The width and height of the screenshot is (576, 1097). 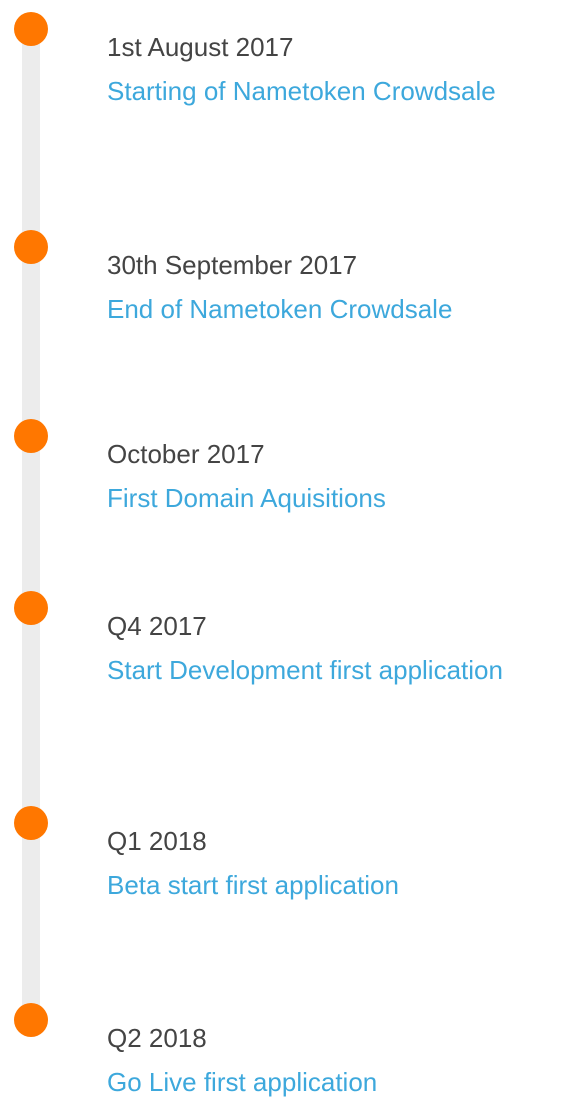 What do you see at coordinates (305, 670) in the screenshot?
I see `milestone-description: Start Development first application` at bounding box center [305, 670].